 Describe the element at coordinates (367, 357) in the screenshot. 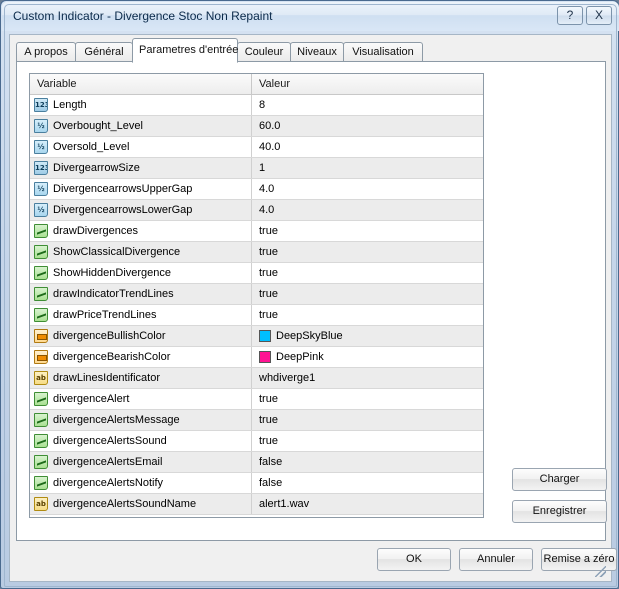

I see `value-cell: DeepPink` at that location.